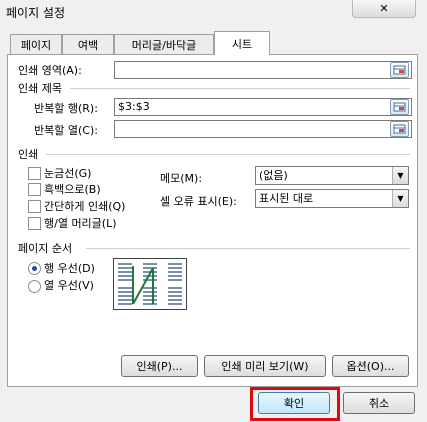 This screenshot has height=422, width=427. I want to click on cancel-button-label: 취소, so click(379, 403).